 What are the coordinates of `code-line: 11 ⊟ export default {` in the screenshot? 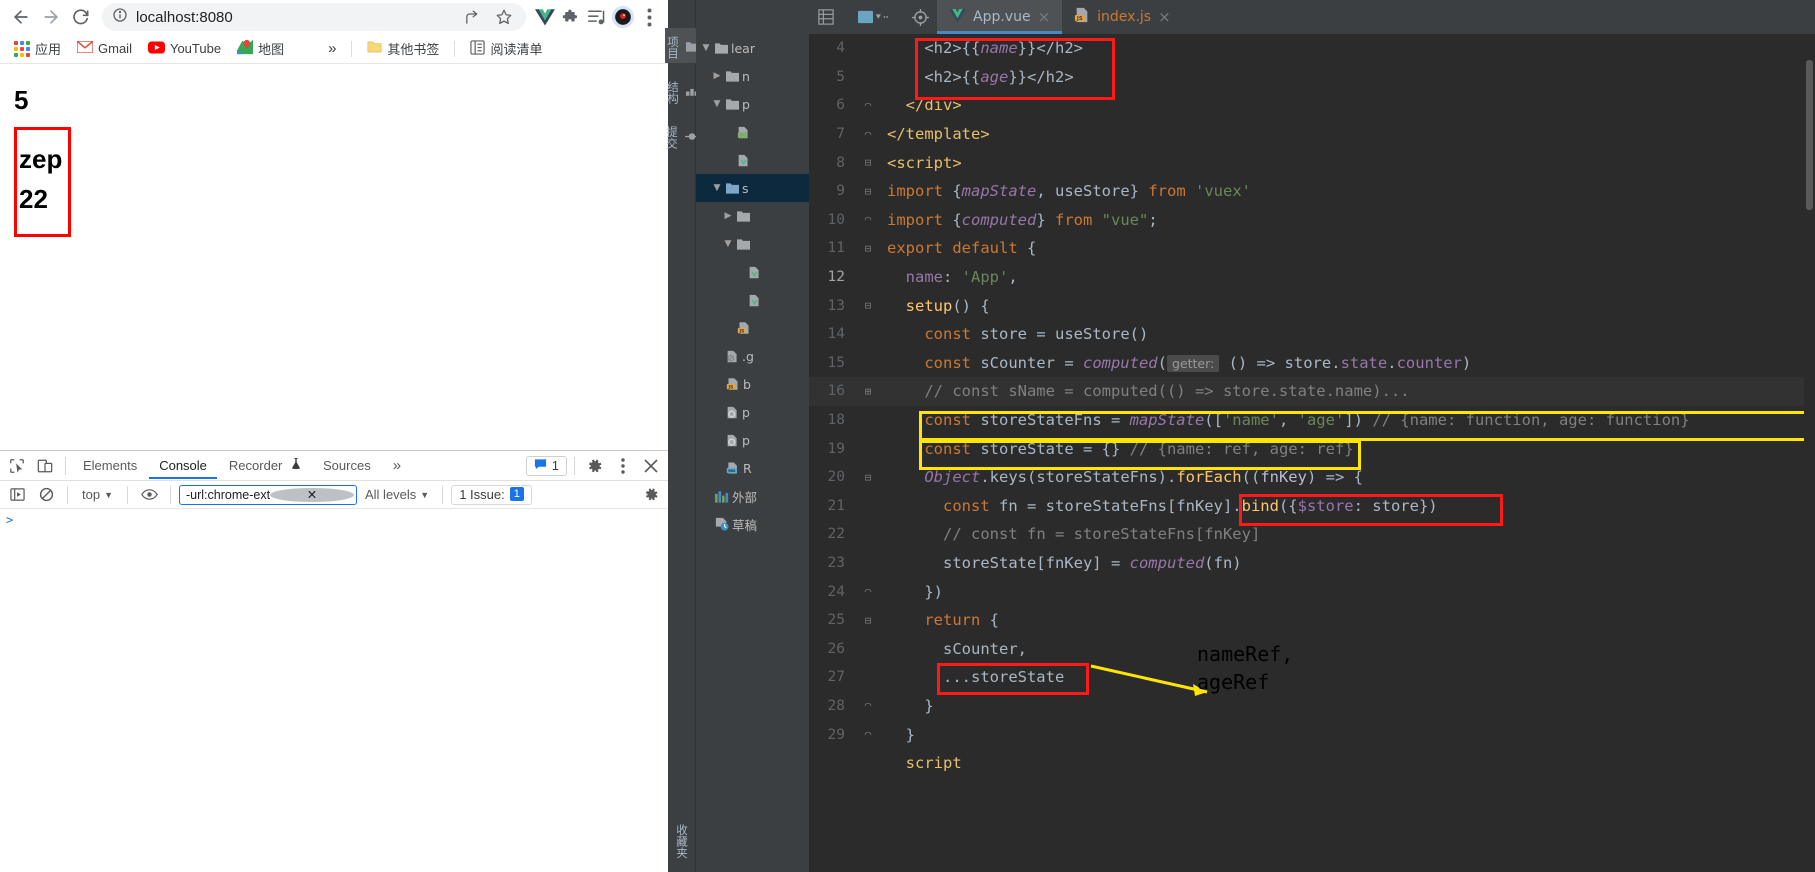 It's located at (1312, 248).